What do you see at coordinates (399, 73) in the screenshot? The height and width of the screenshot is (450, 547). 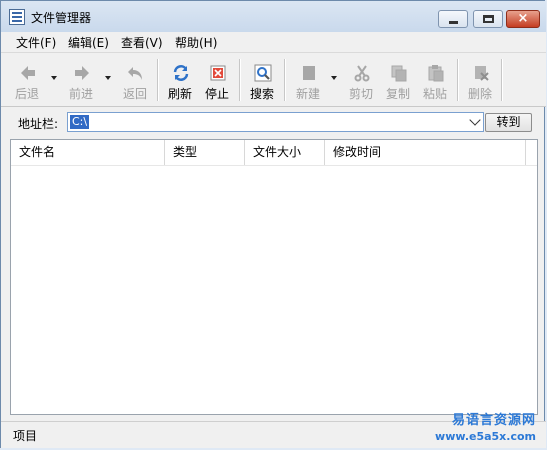 I see `copy-icon` at bounding box center [399, 73].